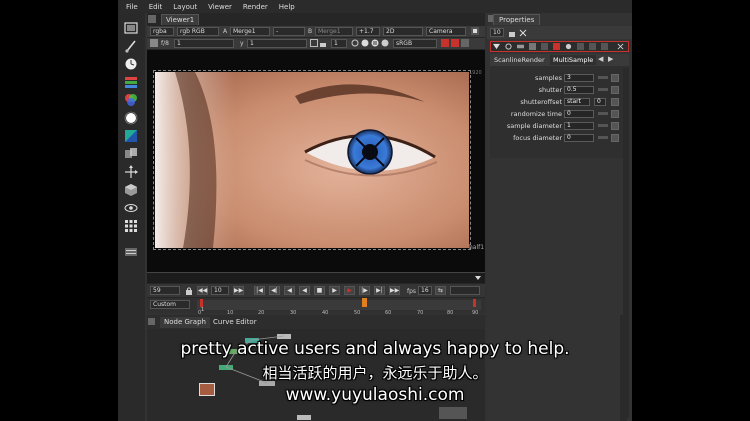 The width and height of the screenshot is (750, 421). What do you see at coordinates (198, 31) in the screenshot?
I see `layer-dropdown: rgb RGB` at bounding box center [198, 31].